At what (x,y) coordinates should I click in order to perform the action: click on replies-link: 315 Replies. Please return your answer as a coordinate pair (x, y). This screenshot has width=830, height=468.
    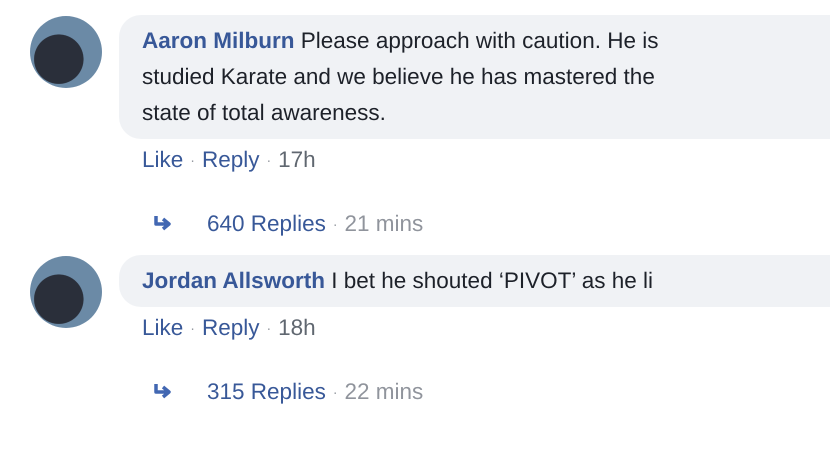
    Looking at the image, I should click on (266, 392).